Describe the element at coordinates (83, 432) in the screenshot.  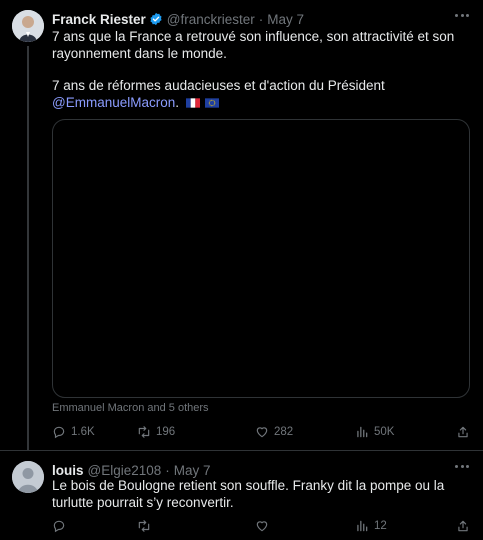
I see `reply-count: 1.6K` at that location.